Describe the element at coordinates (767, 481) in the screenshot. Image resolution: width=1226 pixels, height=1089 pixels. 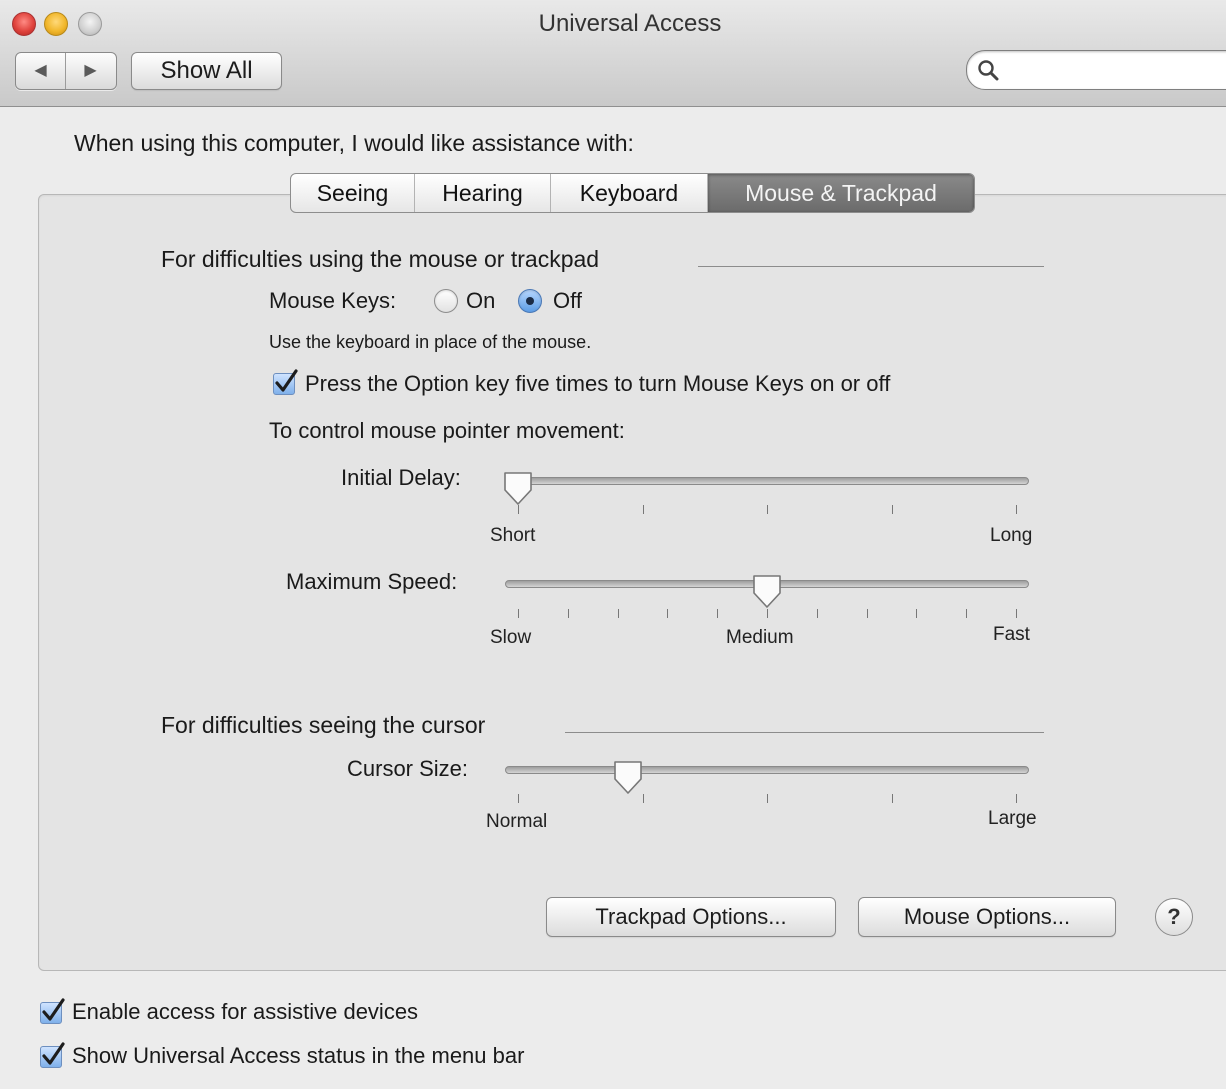
I see `initial-delay-slider` at that location.